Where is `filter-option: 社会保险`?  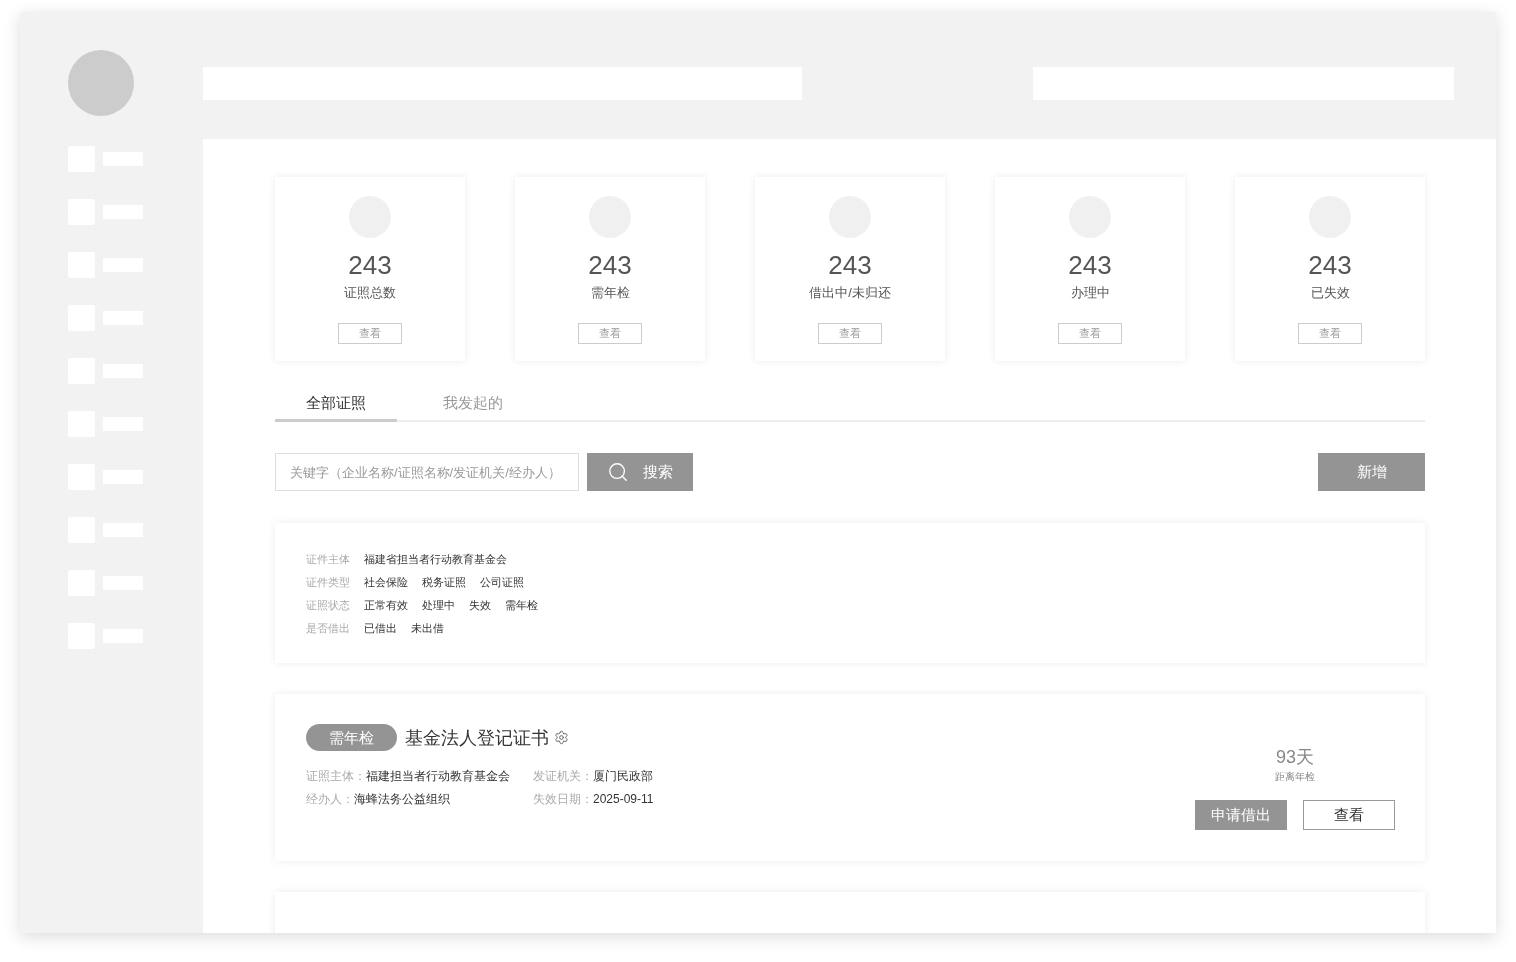 filter-option: 社会保险 is located at coordinates (386, 582).